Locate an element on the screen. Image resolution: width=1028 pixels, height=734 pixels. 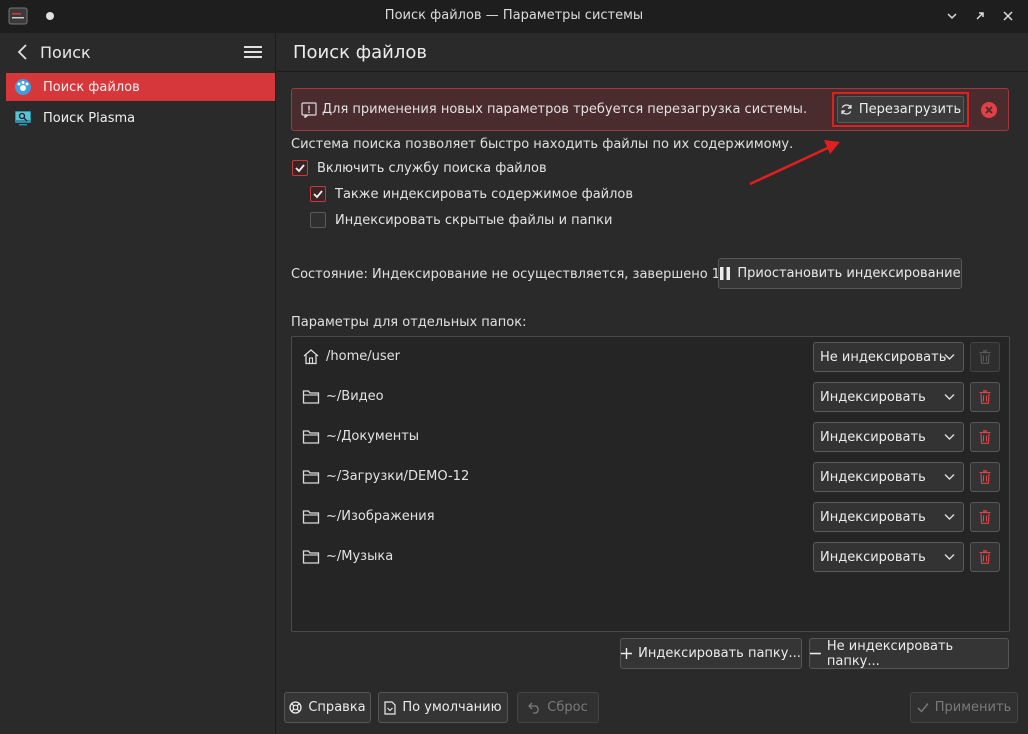
folder-path: ~/Изображения is located at coordinates (380, 516).